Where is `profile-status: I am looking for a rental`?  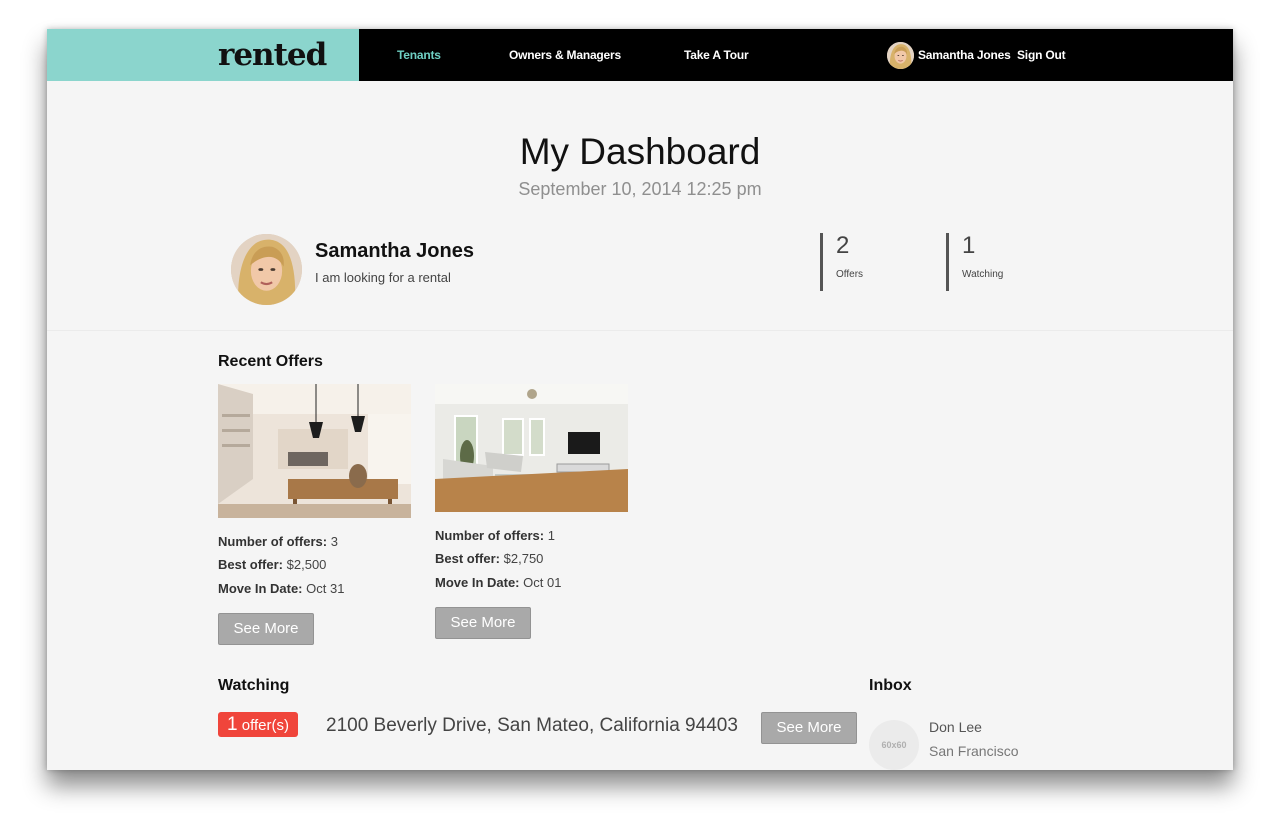
profile-status: I am looking for a rental is located at coordinates (383, 277).